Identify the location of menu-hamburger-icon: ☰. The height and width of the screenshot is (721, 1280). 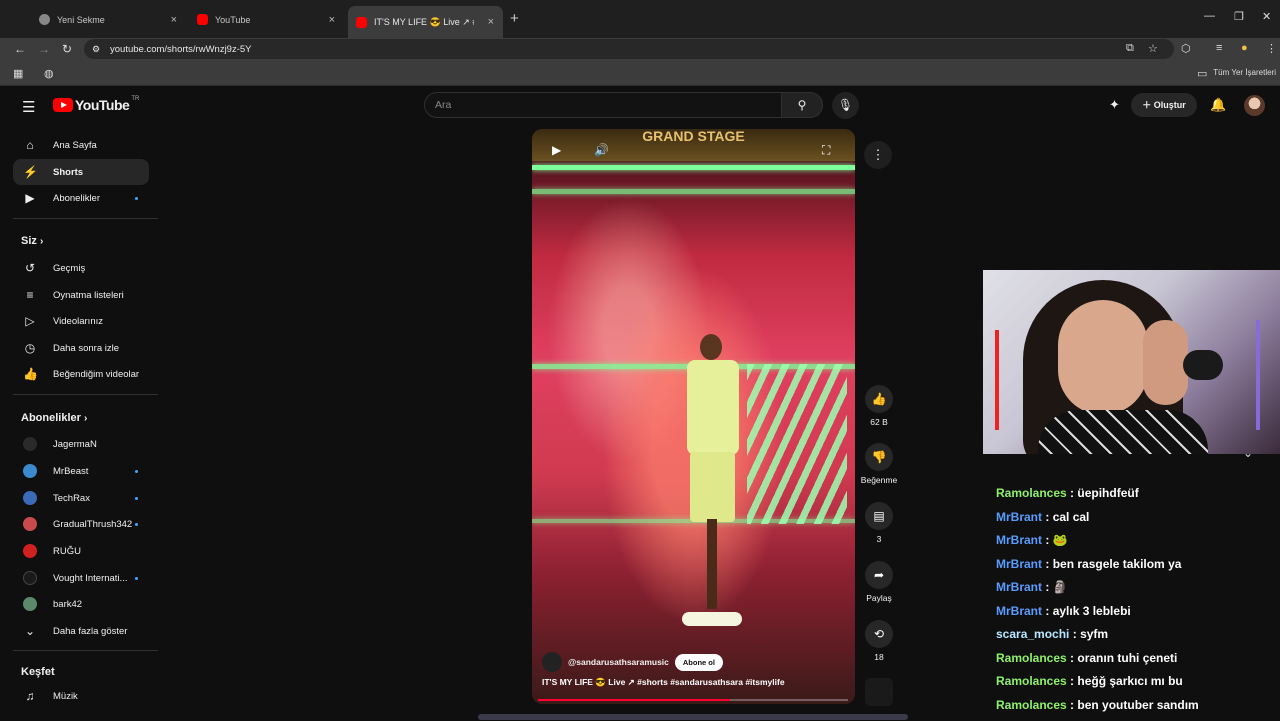
(28, 107).